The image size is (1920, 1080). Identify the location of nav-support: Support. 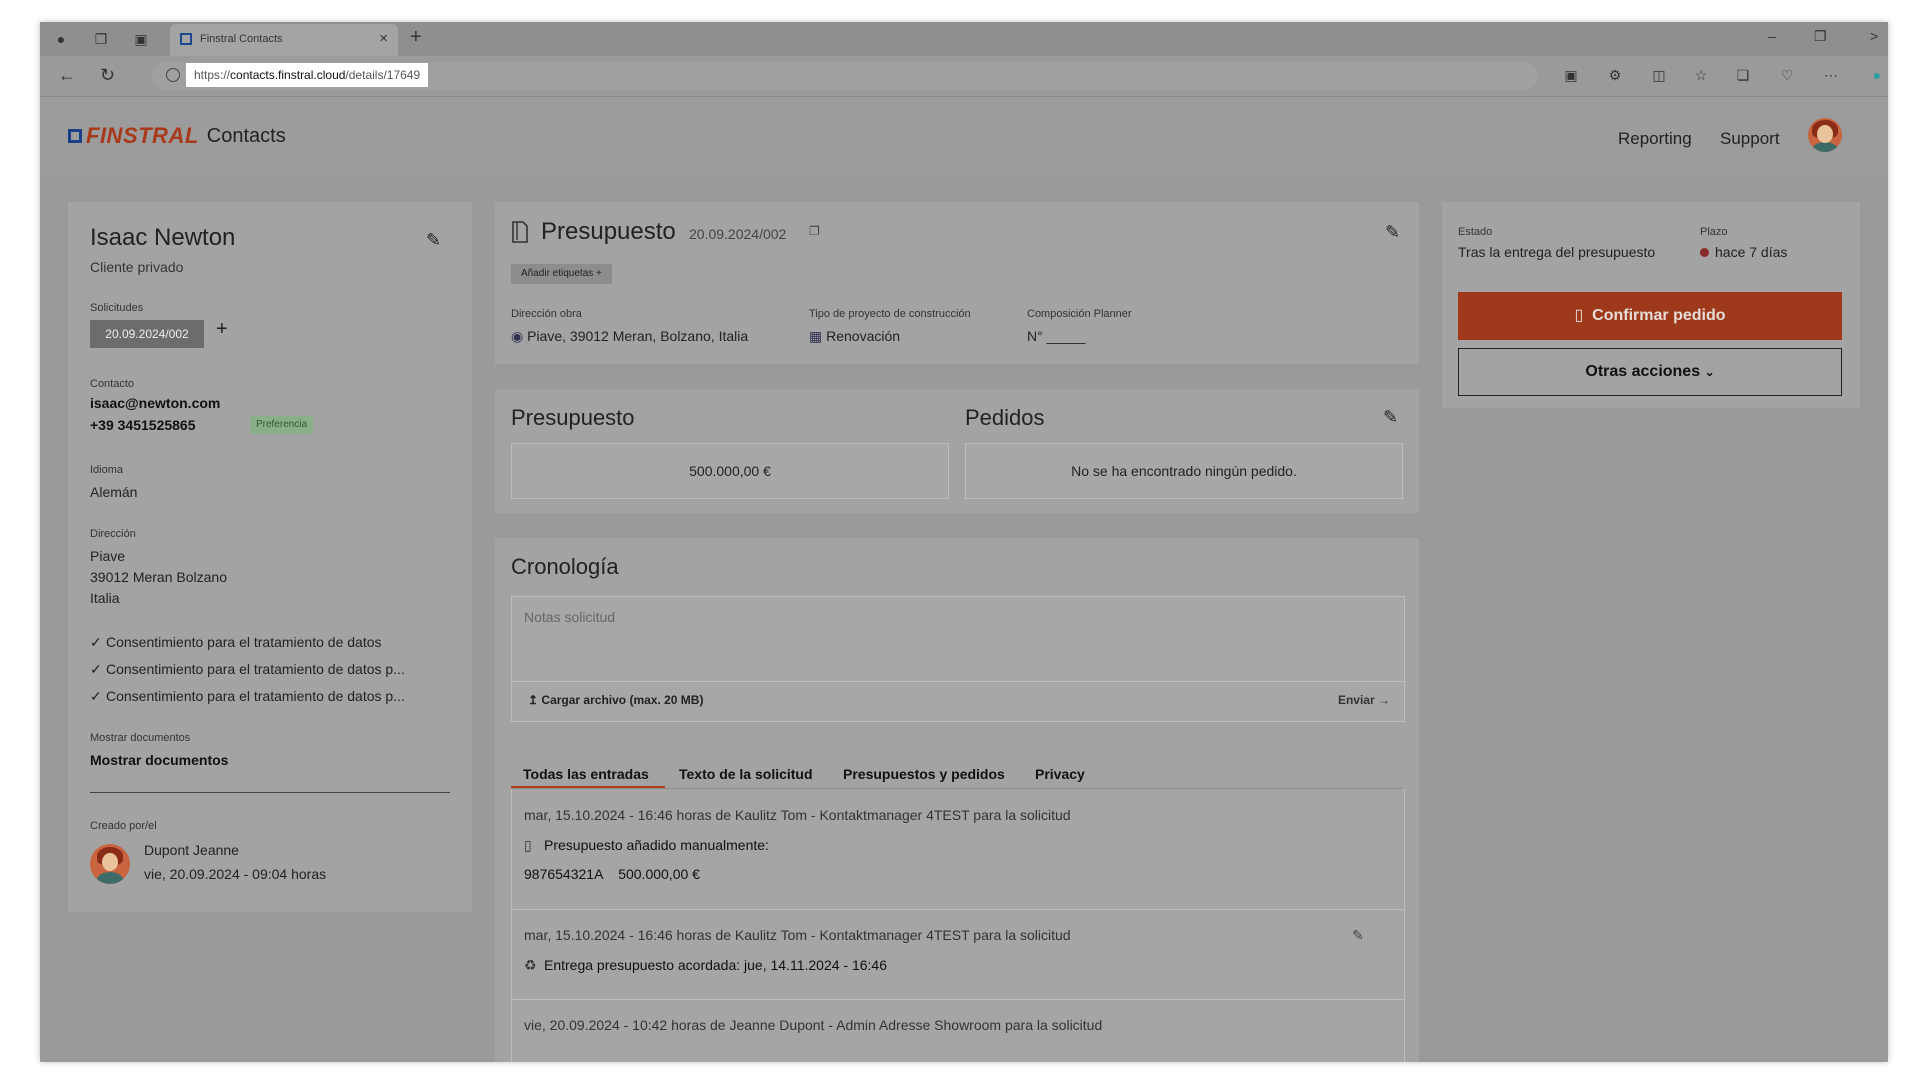
(1750, 139).